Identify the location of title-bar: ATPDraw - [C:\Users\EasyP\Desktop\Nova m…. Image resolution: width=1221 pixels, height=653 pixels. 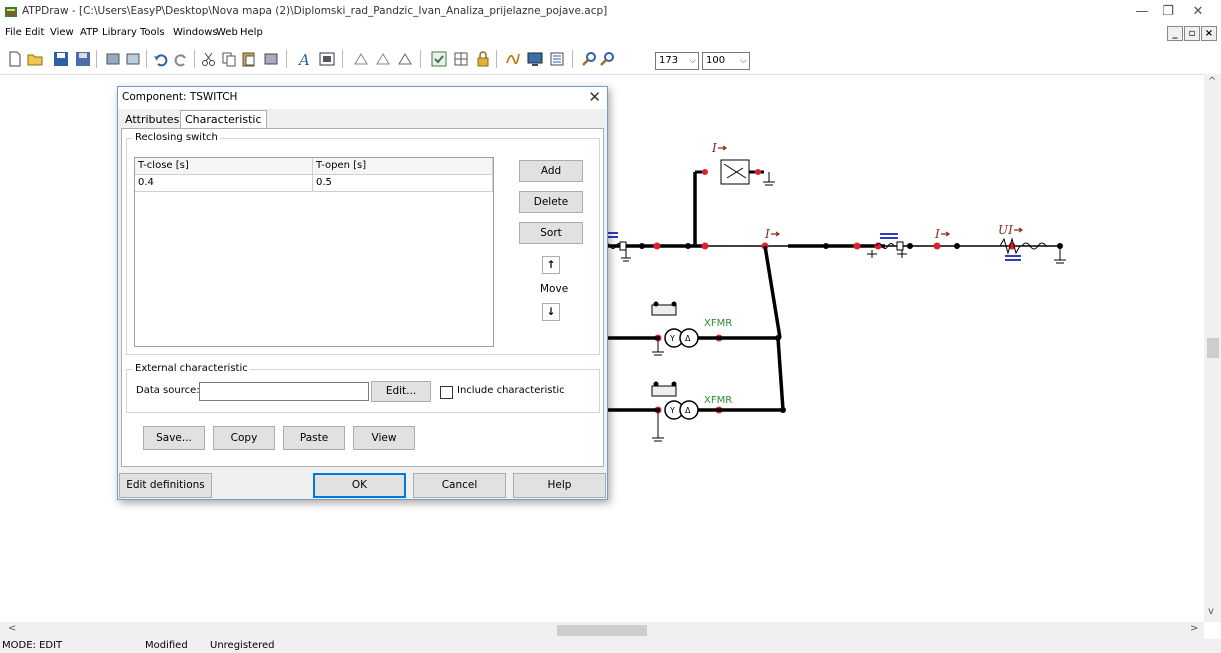
(610, 12).